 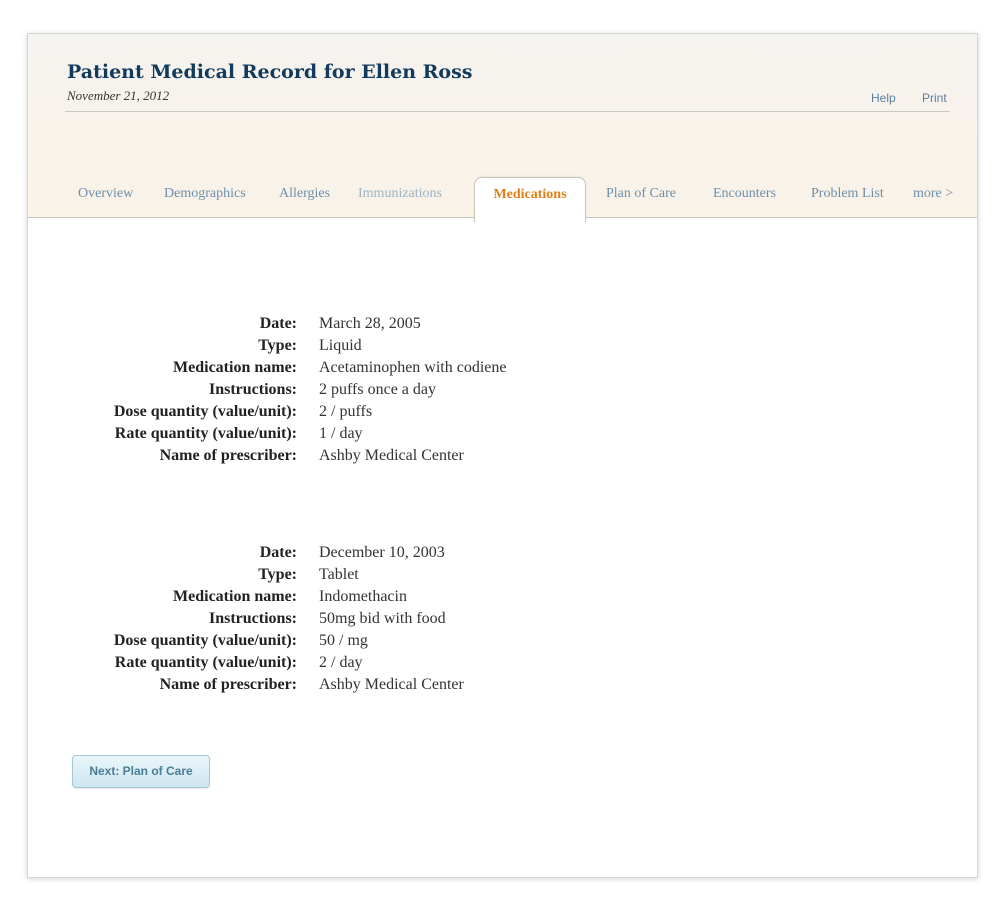 What do you see at coordinates (343, 640) in the screenshot?
I see `field-value: 50 / mg` at bounding box center [343, 640].